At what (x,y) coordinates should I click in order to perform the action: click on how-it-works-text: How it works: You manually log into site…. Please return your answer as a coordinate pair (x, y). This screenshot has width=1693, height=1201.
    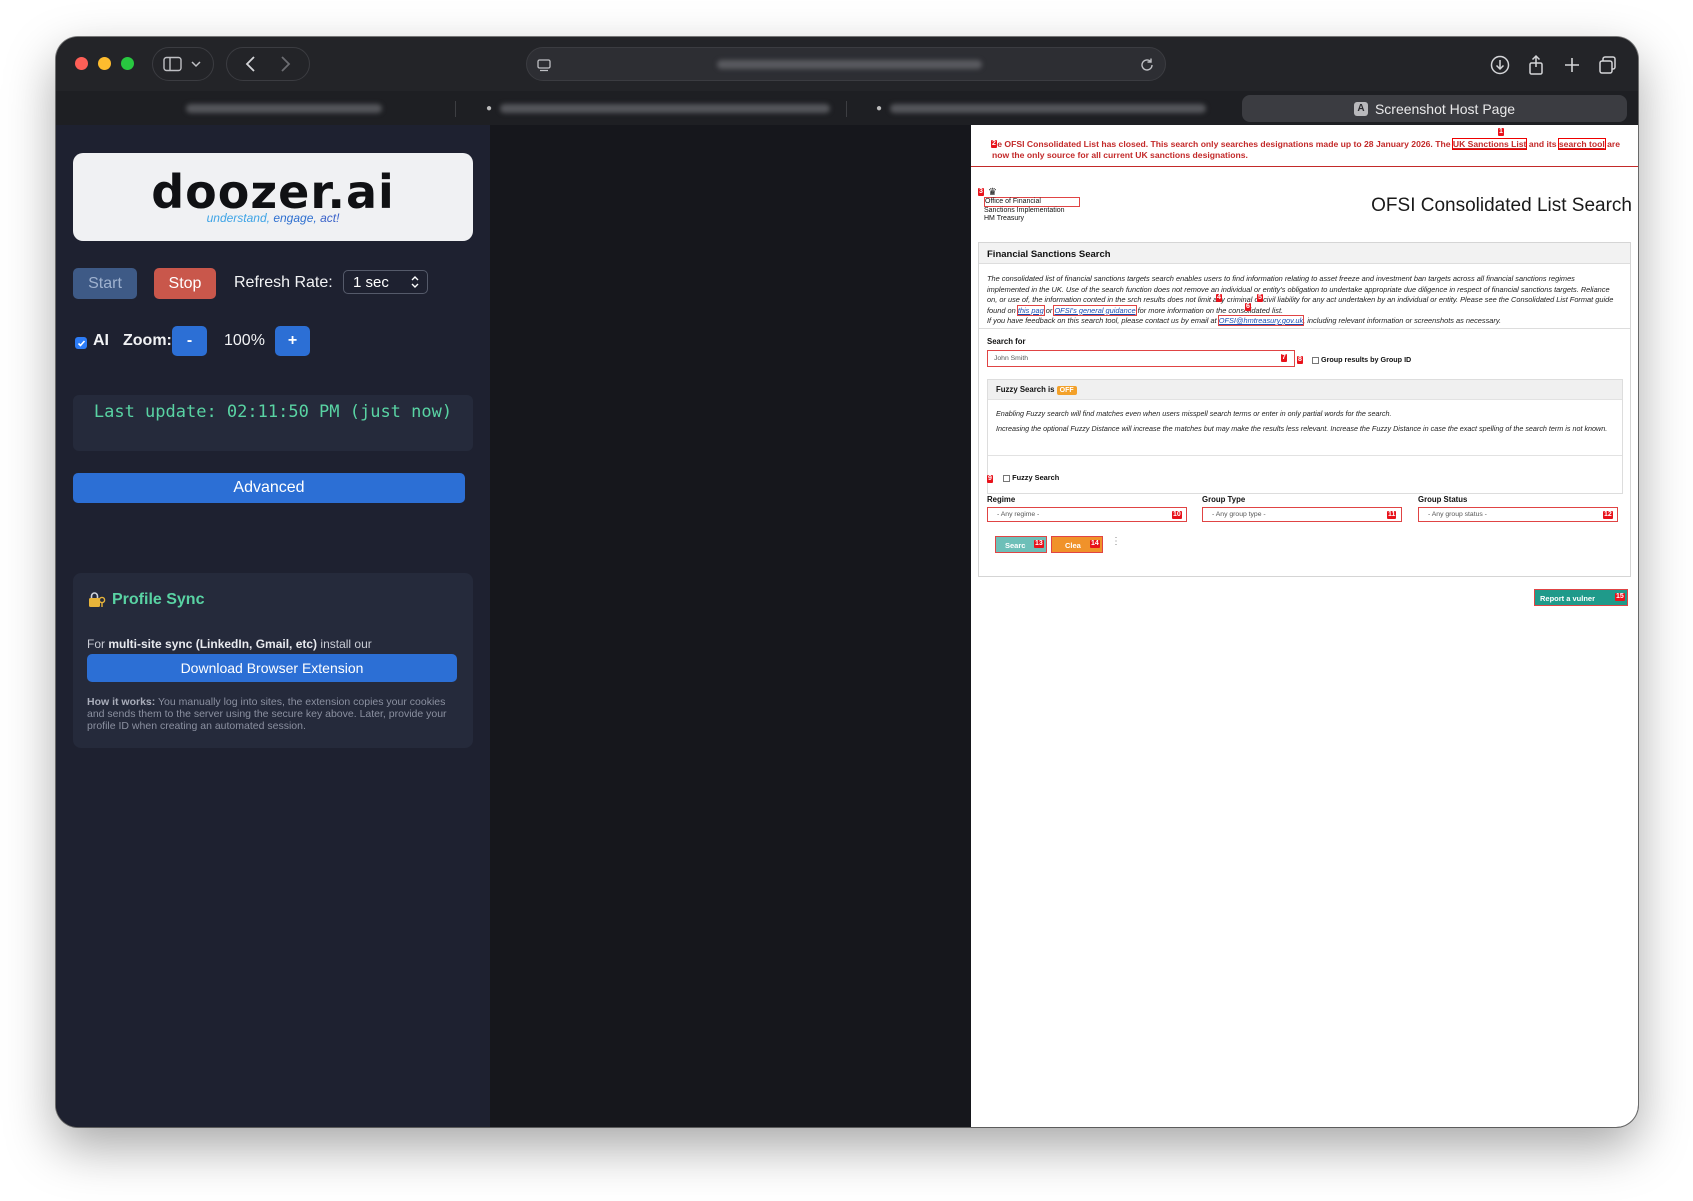
    Looking at the image, I should click on (267, 714).